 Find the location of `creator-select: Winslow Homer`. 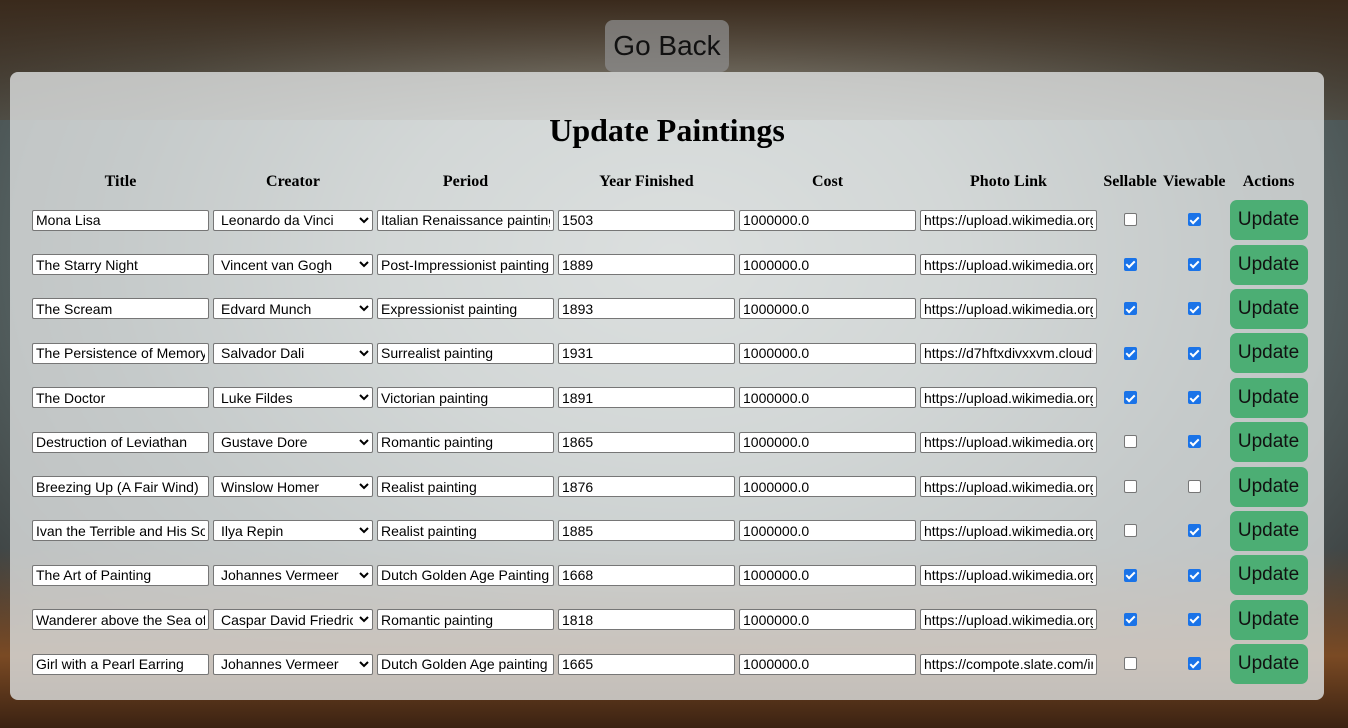

creator-select: Winslow Homer is located at coordinates (293, 487).